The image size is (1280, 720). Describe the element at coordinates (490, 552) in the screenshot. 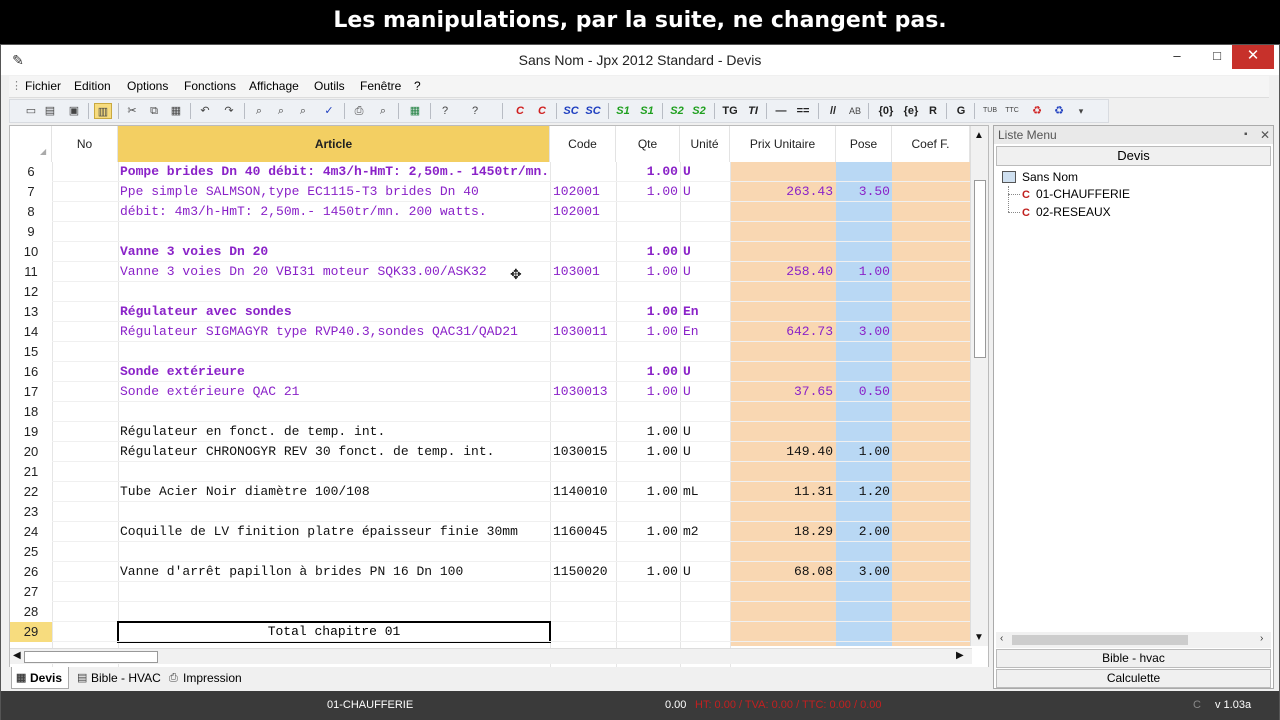

I see `table-row: 25` at that location.